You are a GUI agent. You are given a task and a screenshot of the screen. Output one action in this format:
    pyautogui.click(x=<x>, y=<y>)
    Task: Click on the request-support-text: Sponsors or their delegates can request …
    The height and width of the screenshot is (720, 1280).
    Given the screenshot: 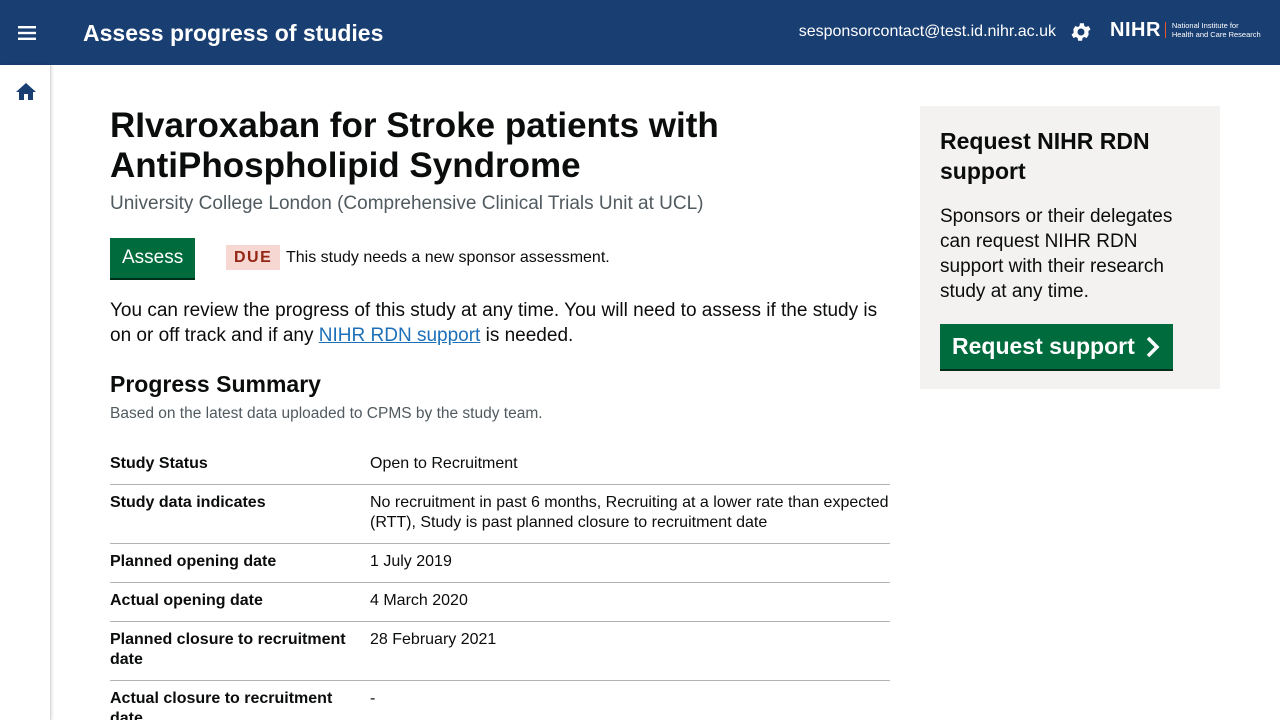 What is the action you would take?
    pyautogui.click(x=1056, y=254)
    